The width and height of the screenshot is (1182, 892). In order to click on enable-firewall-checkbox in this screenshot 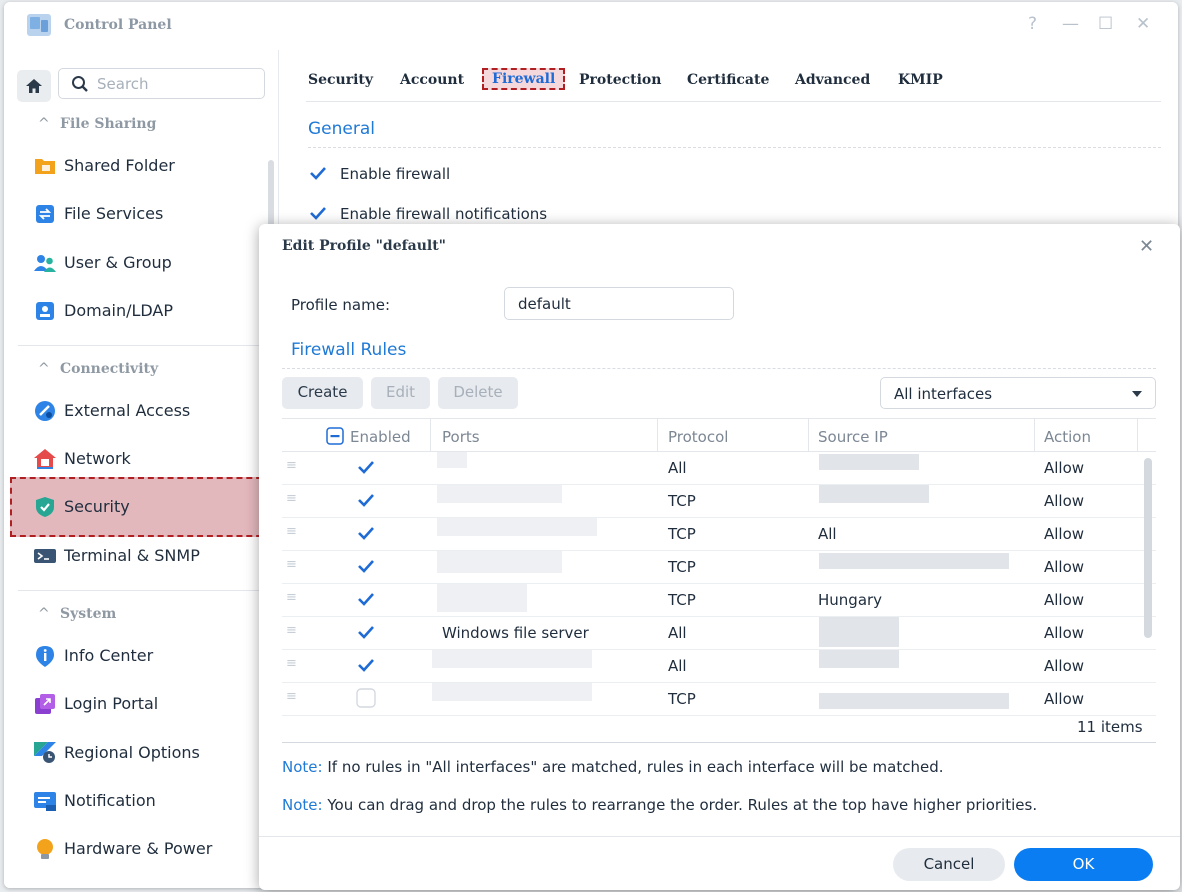, I will do `click(318, 173)`.